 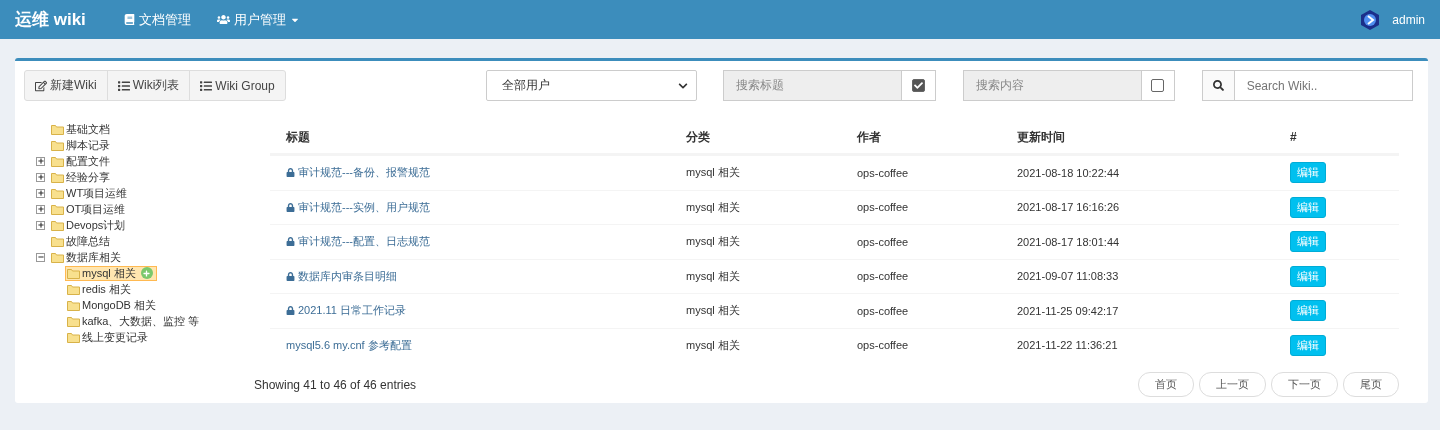 I want to click on tree-item: 线上变更记录, so click(x=108, y=337).